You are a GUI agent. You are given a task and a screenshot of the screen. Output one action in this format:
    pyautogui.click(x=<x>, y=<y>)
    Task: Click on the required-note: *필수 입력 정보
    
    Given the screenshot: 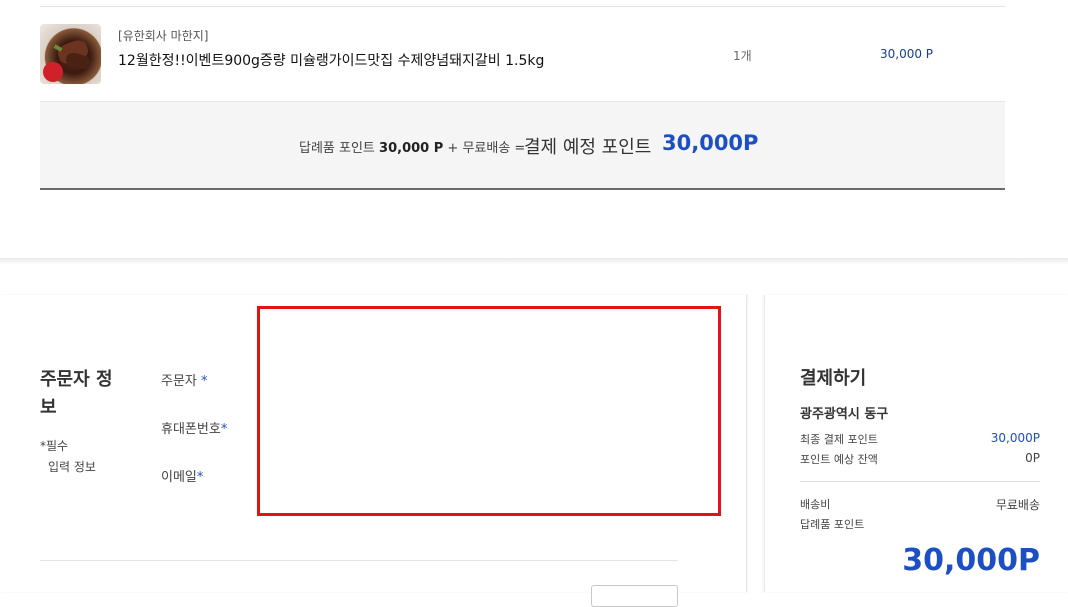 What is the action you would take?
    pyautogui.click(x=68, y=457)
    